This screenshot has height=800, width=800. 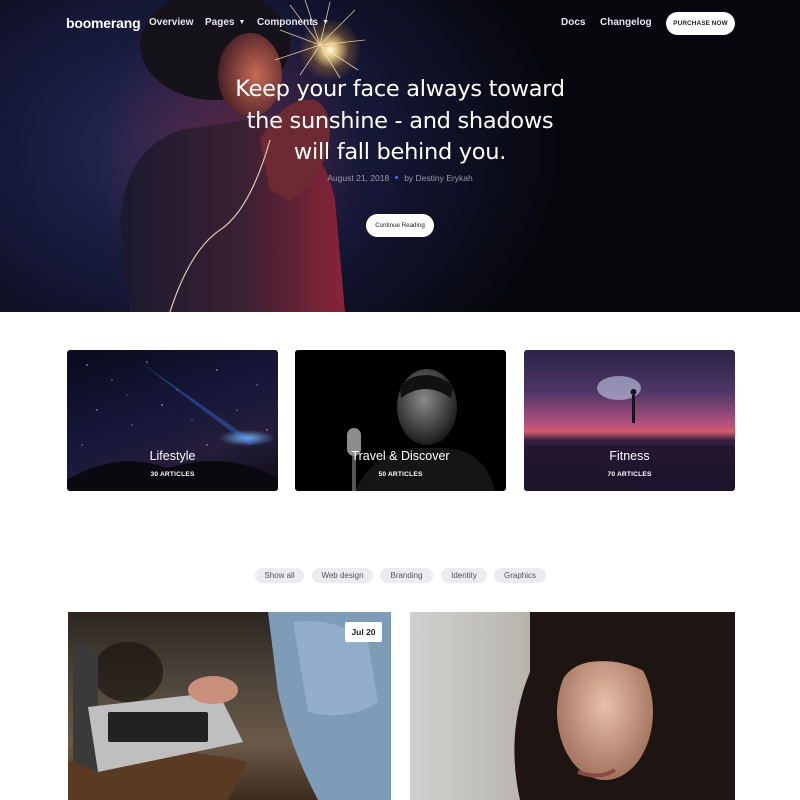 I want to click on post-laptop-image, so click(x=229, y=706).